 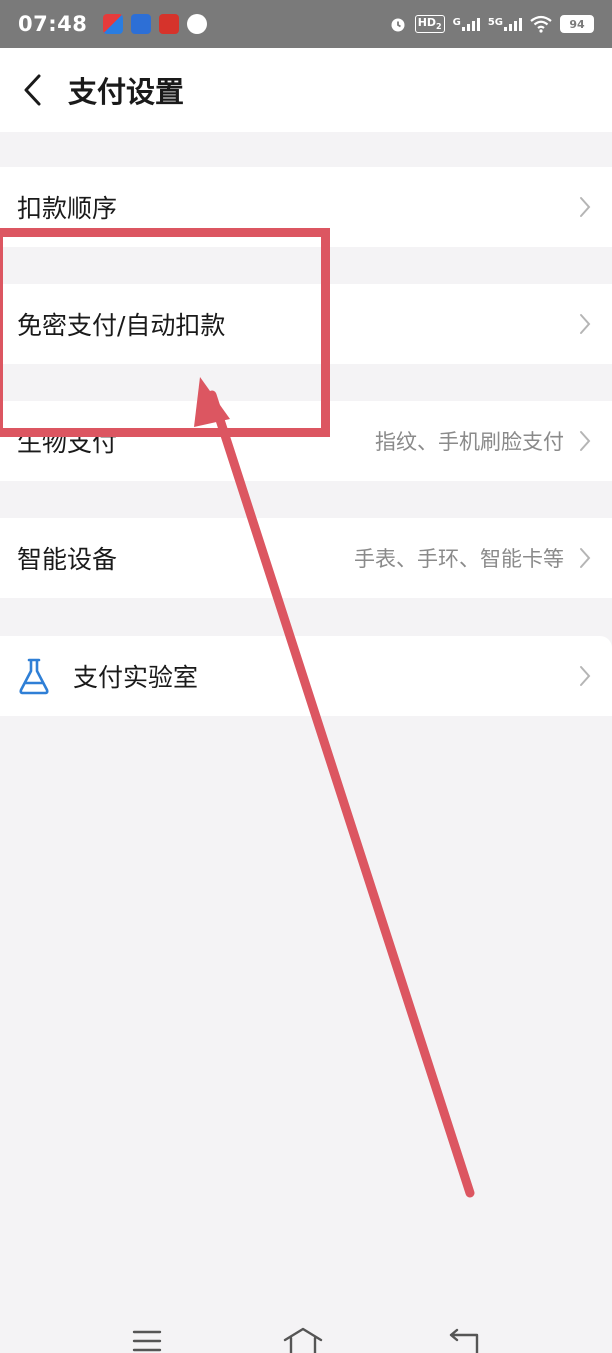 I want to click on chevron-left-icon, so click(x=32, y=90).